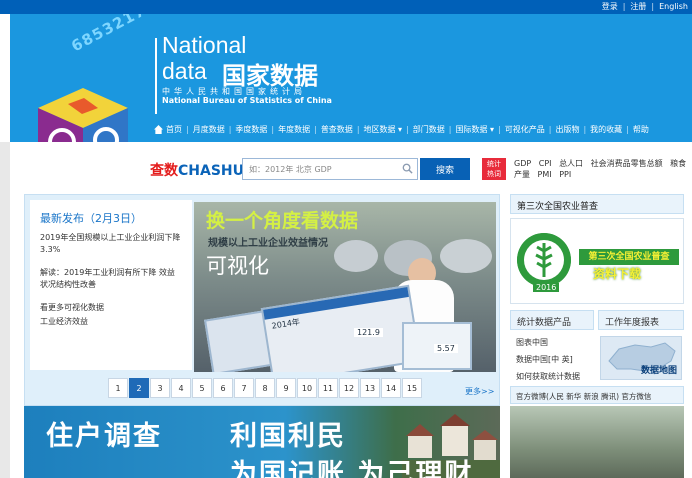 This screenshot has width=692, height=478. Describe the element at coordinates (494, 164) in the screenshot. I see `hot-badge-line: 统计` at that location.